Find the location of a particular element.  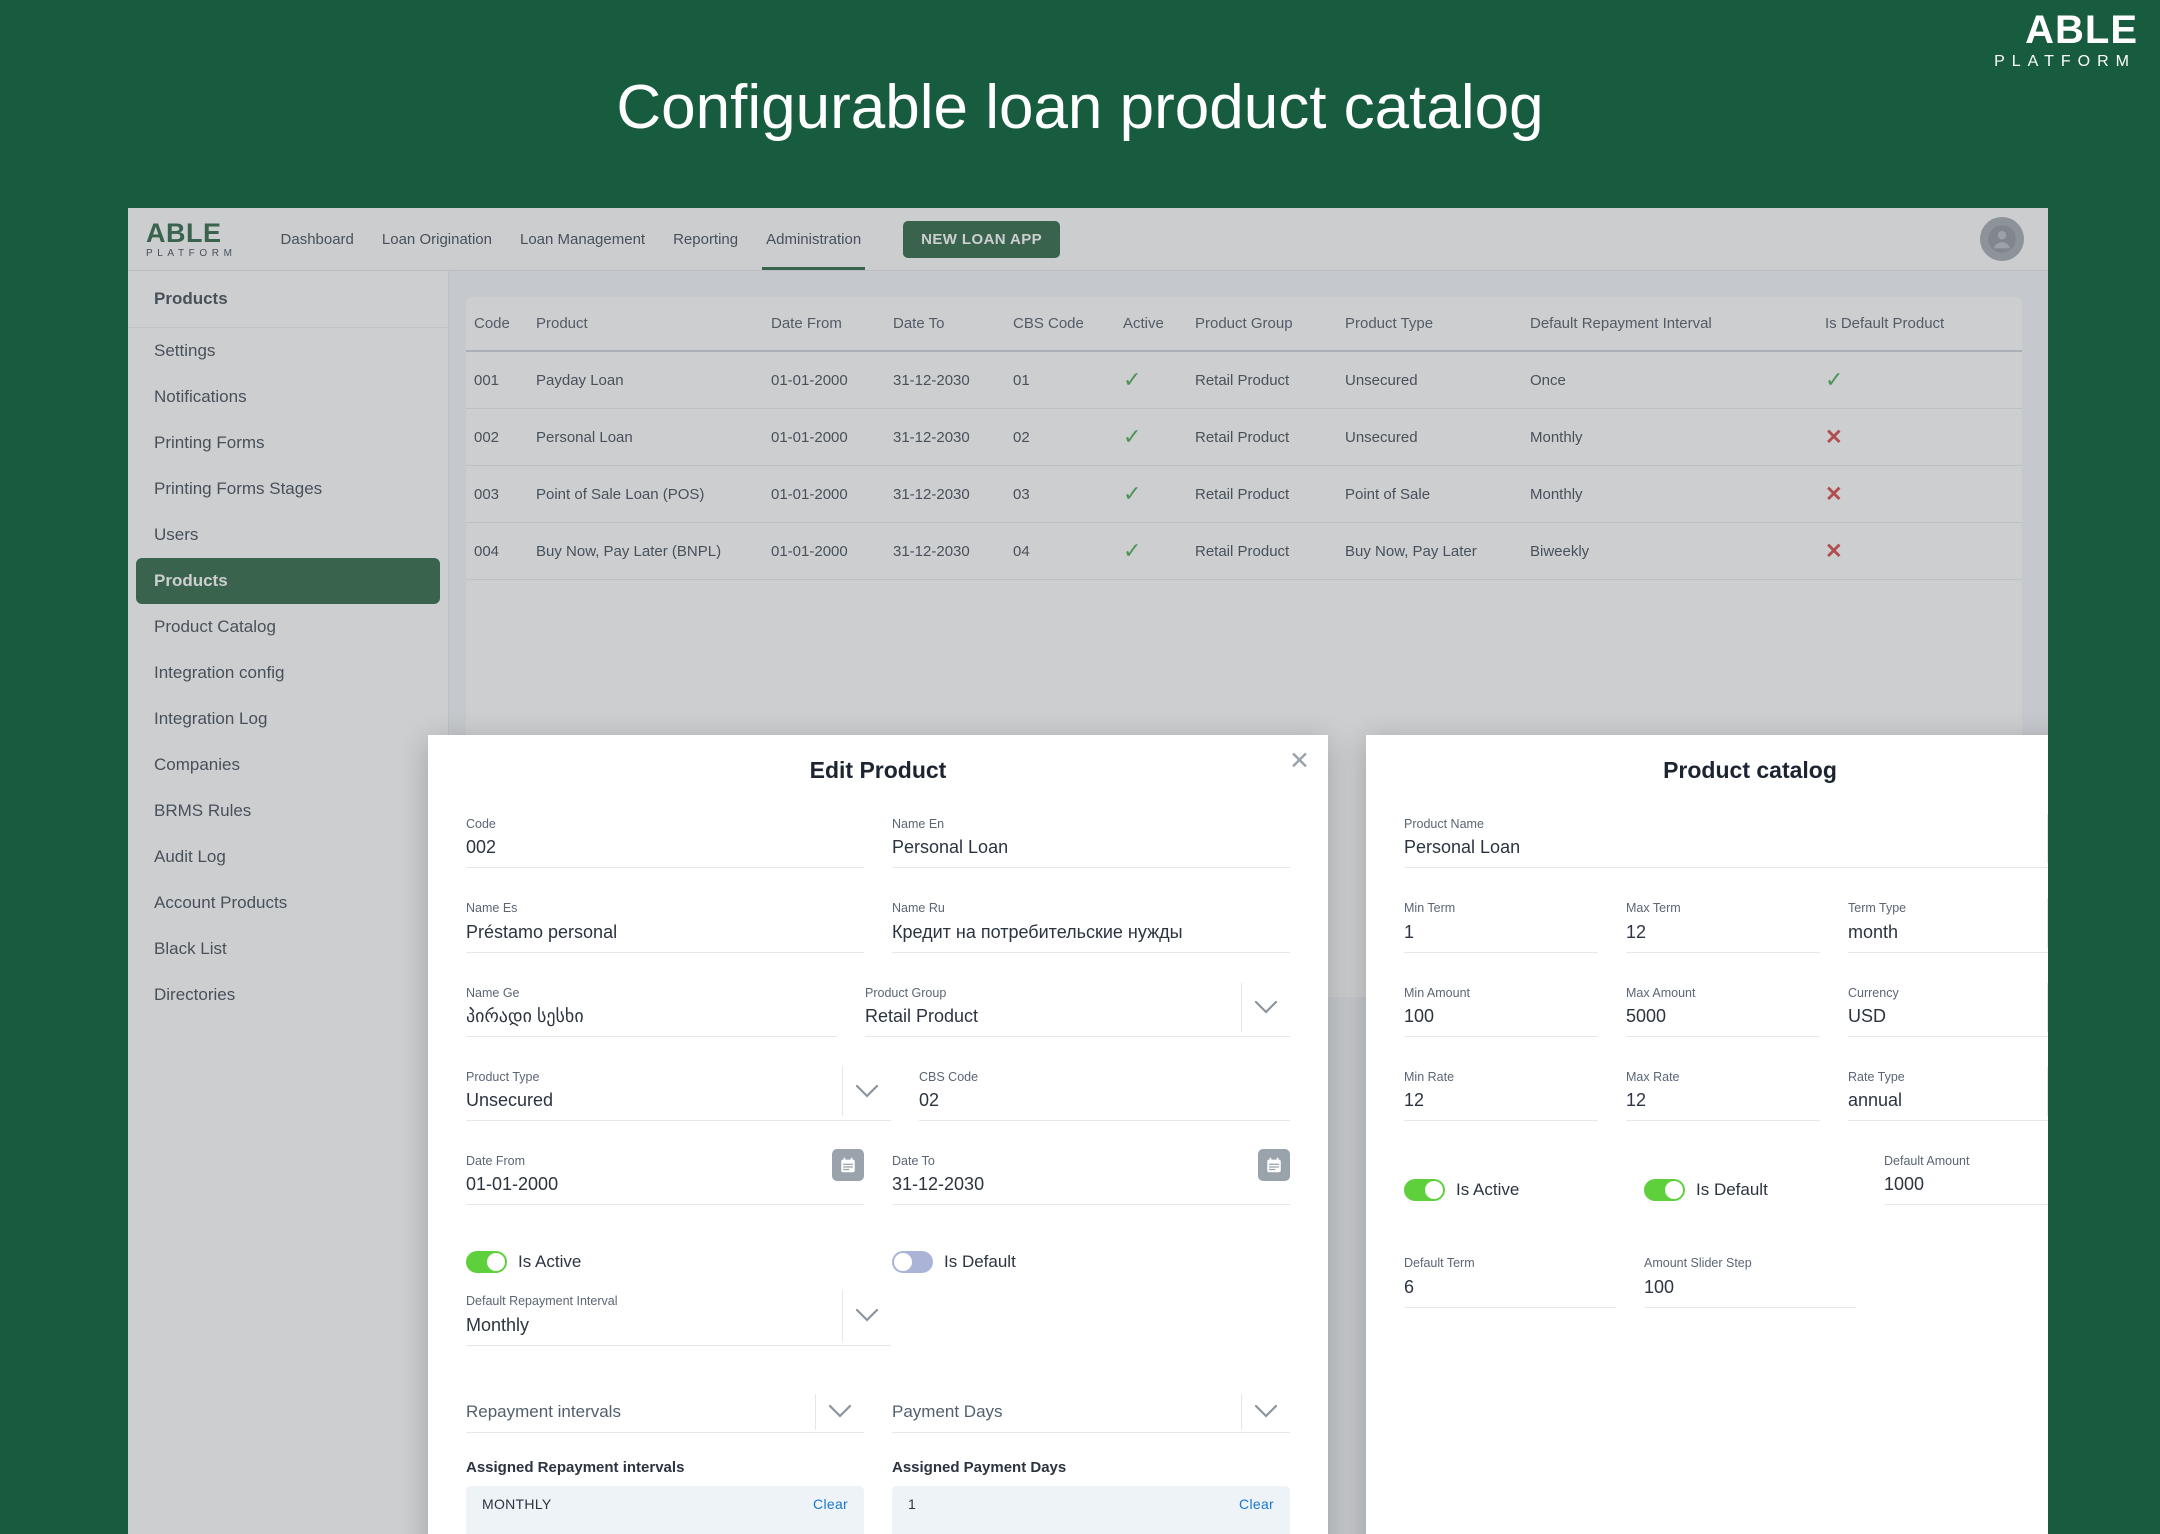

name-ru-field: Name Ru Кредит на потребительские нужды is located at coordinates (1091, 921).